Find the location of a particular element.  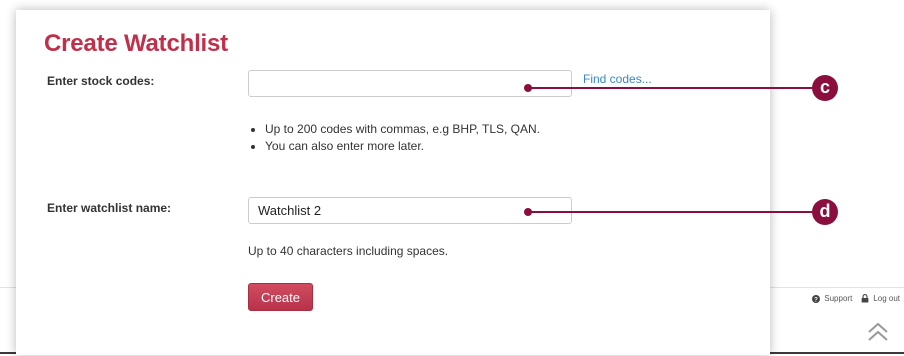

stock-codes-label: Enter stock codes: is located at coordinates (101, 81).